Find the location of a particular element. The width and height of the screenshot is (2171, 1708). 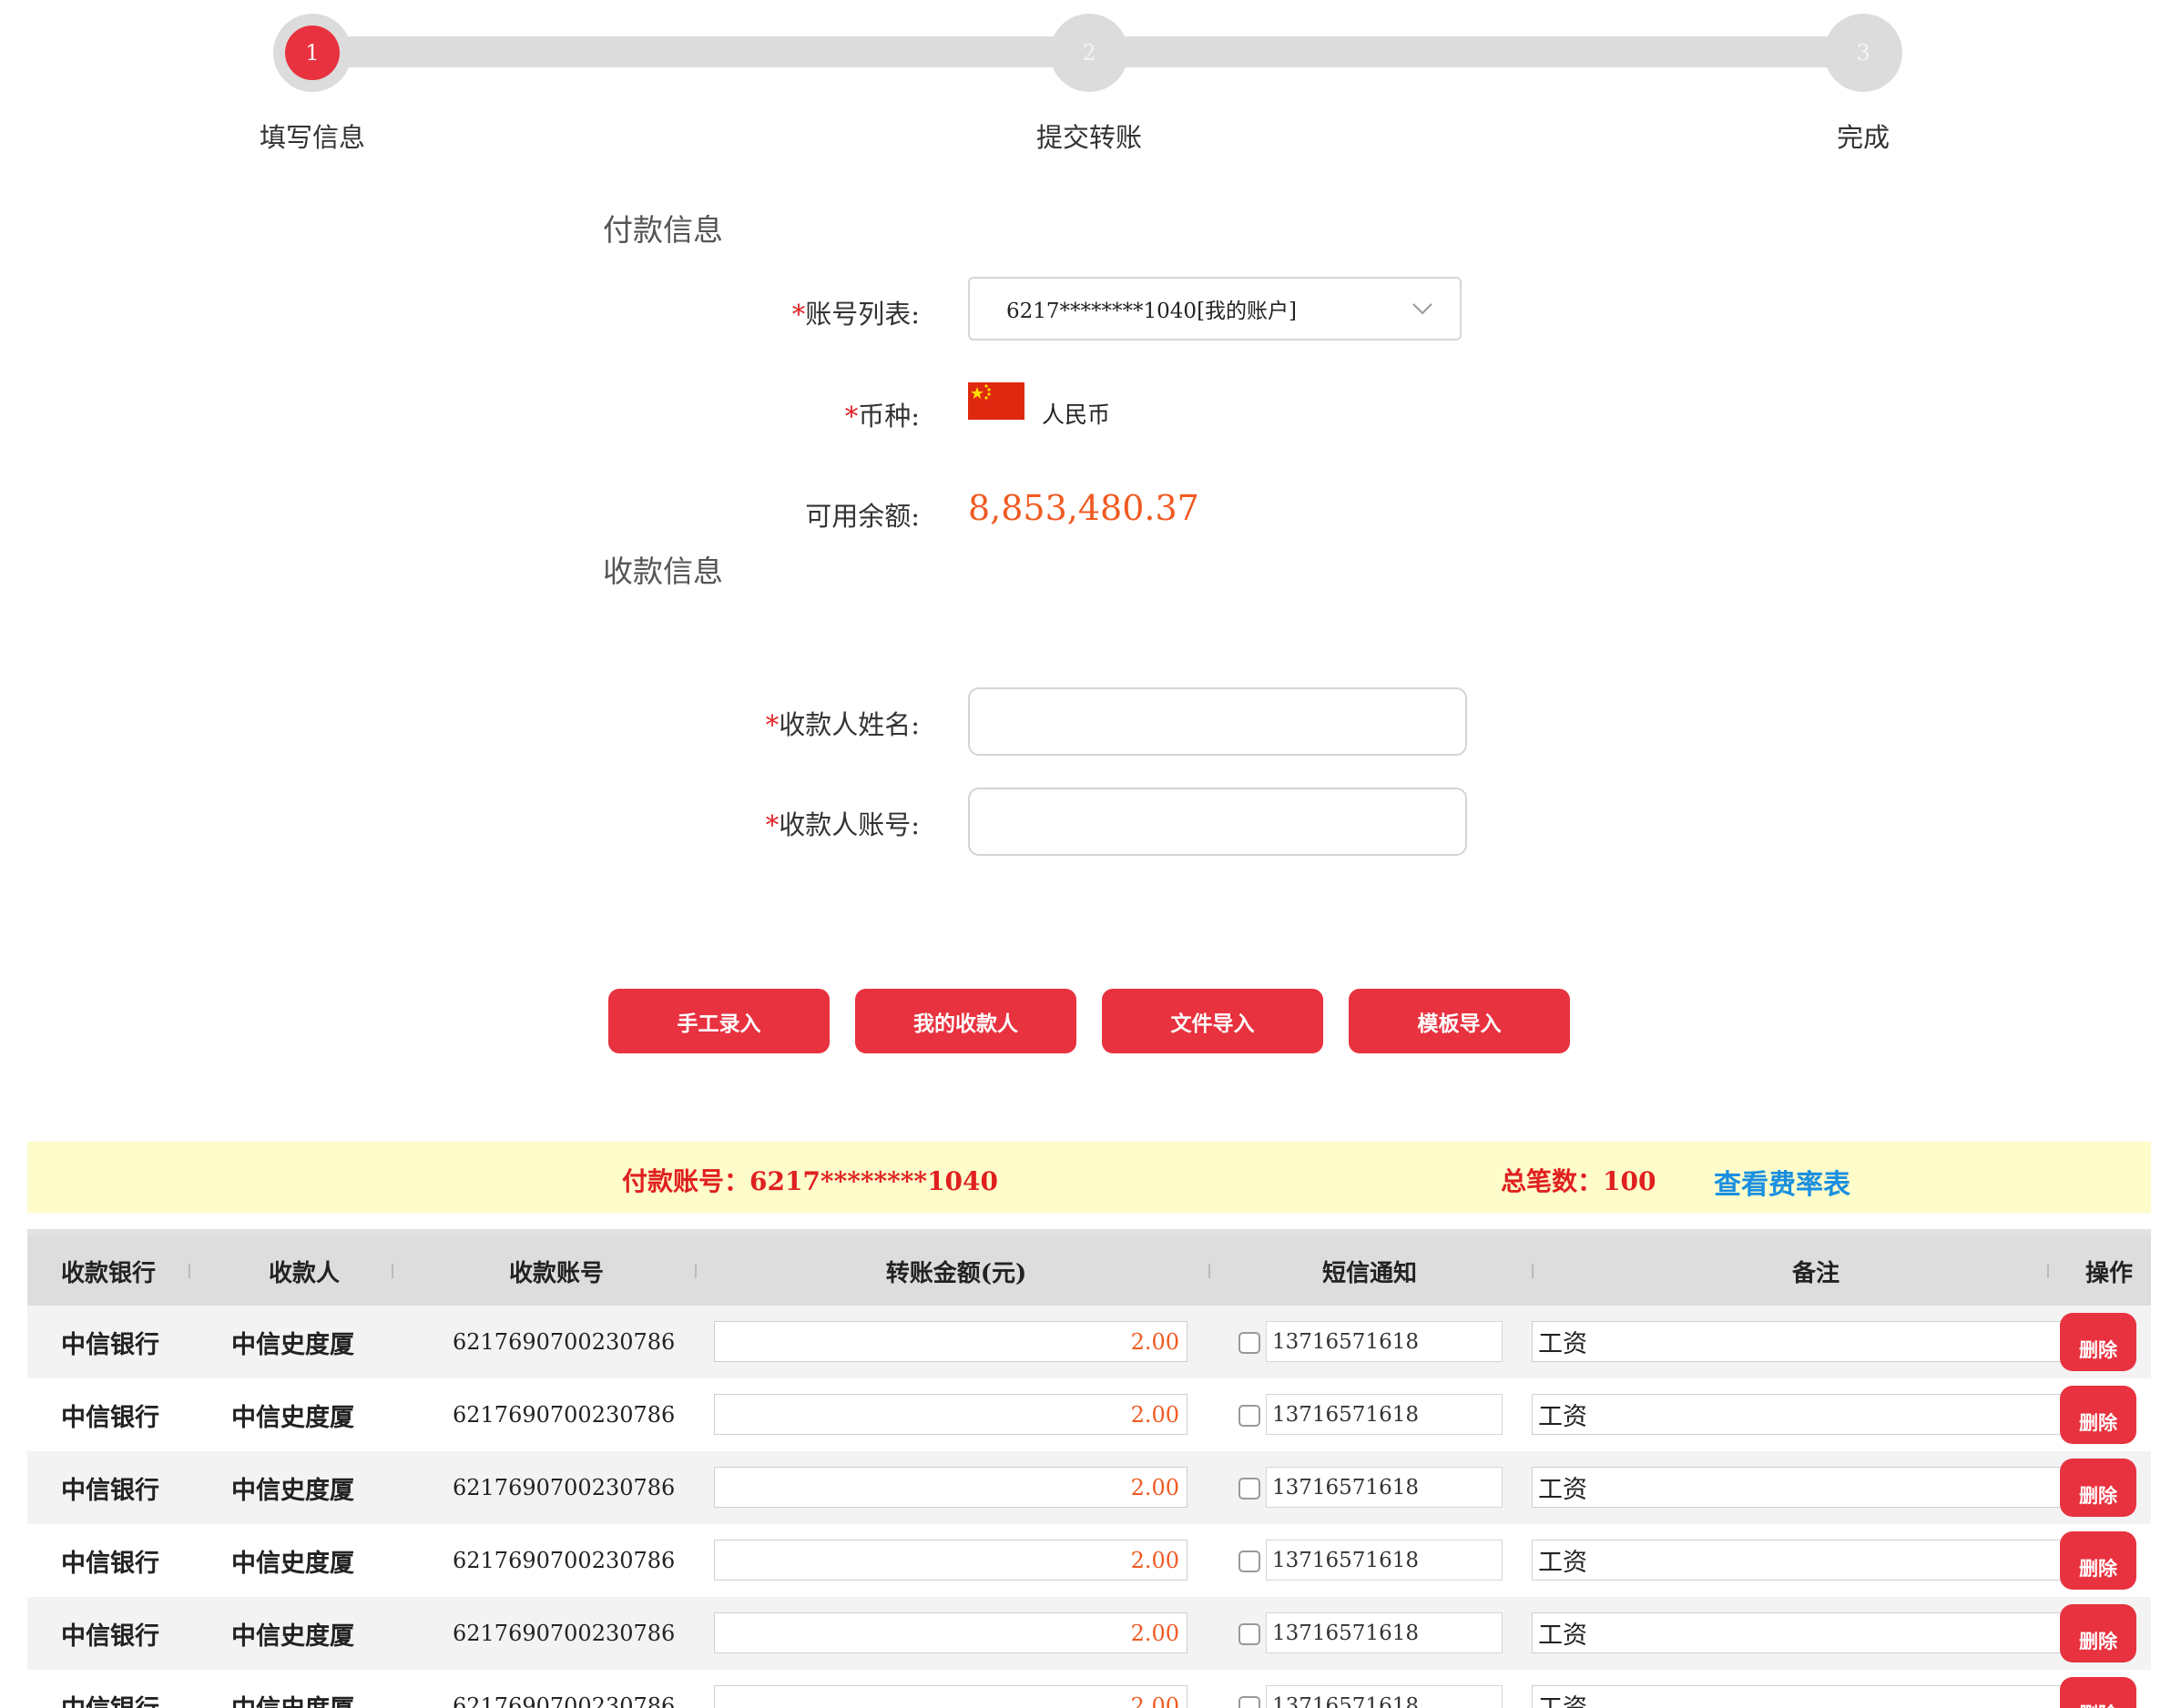

step-3-indicator: 3 is located at coordinates (1863, 53).